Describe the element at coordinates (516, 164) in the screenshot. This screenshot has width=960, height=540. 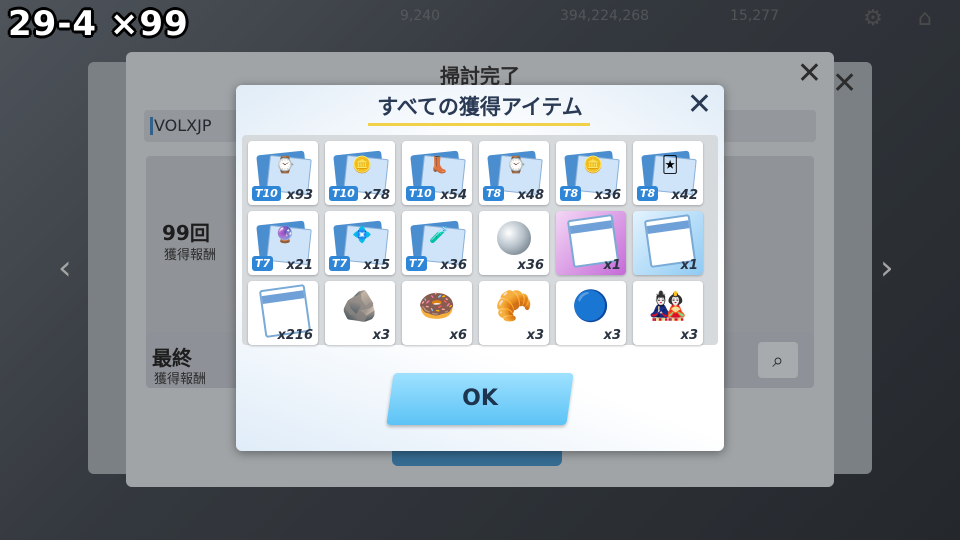
I see `watch-icon: ⌚` at that location.